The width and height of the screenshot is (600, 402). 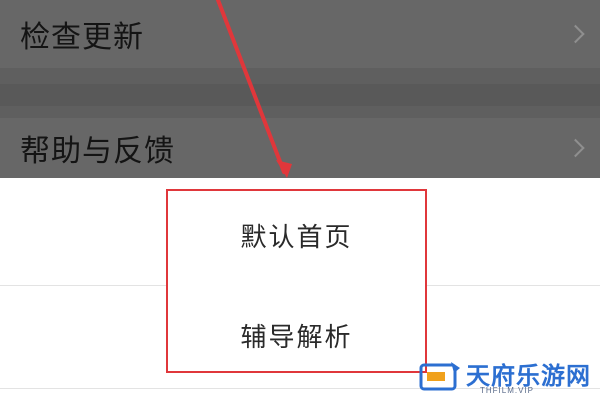 I want to click on watermark-site: THFILM.VIP, so click(x=507, y=390).